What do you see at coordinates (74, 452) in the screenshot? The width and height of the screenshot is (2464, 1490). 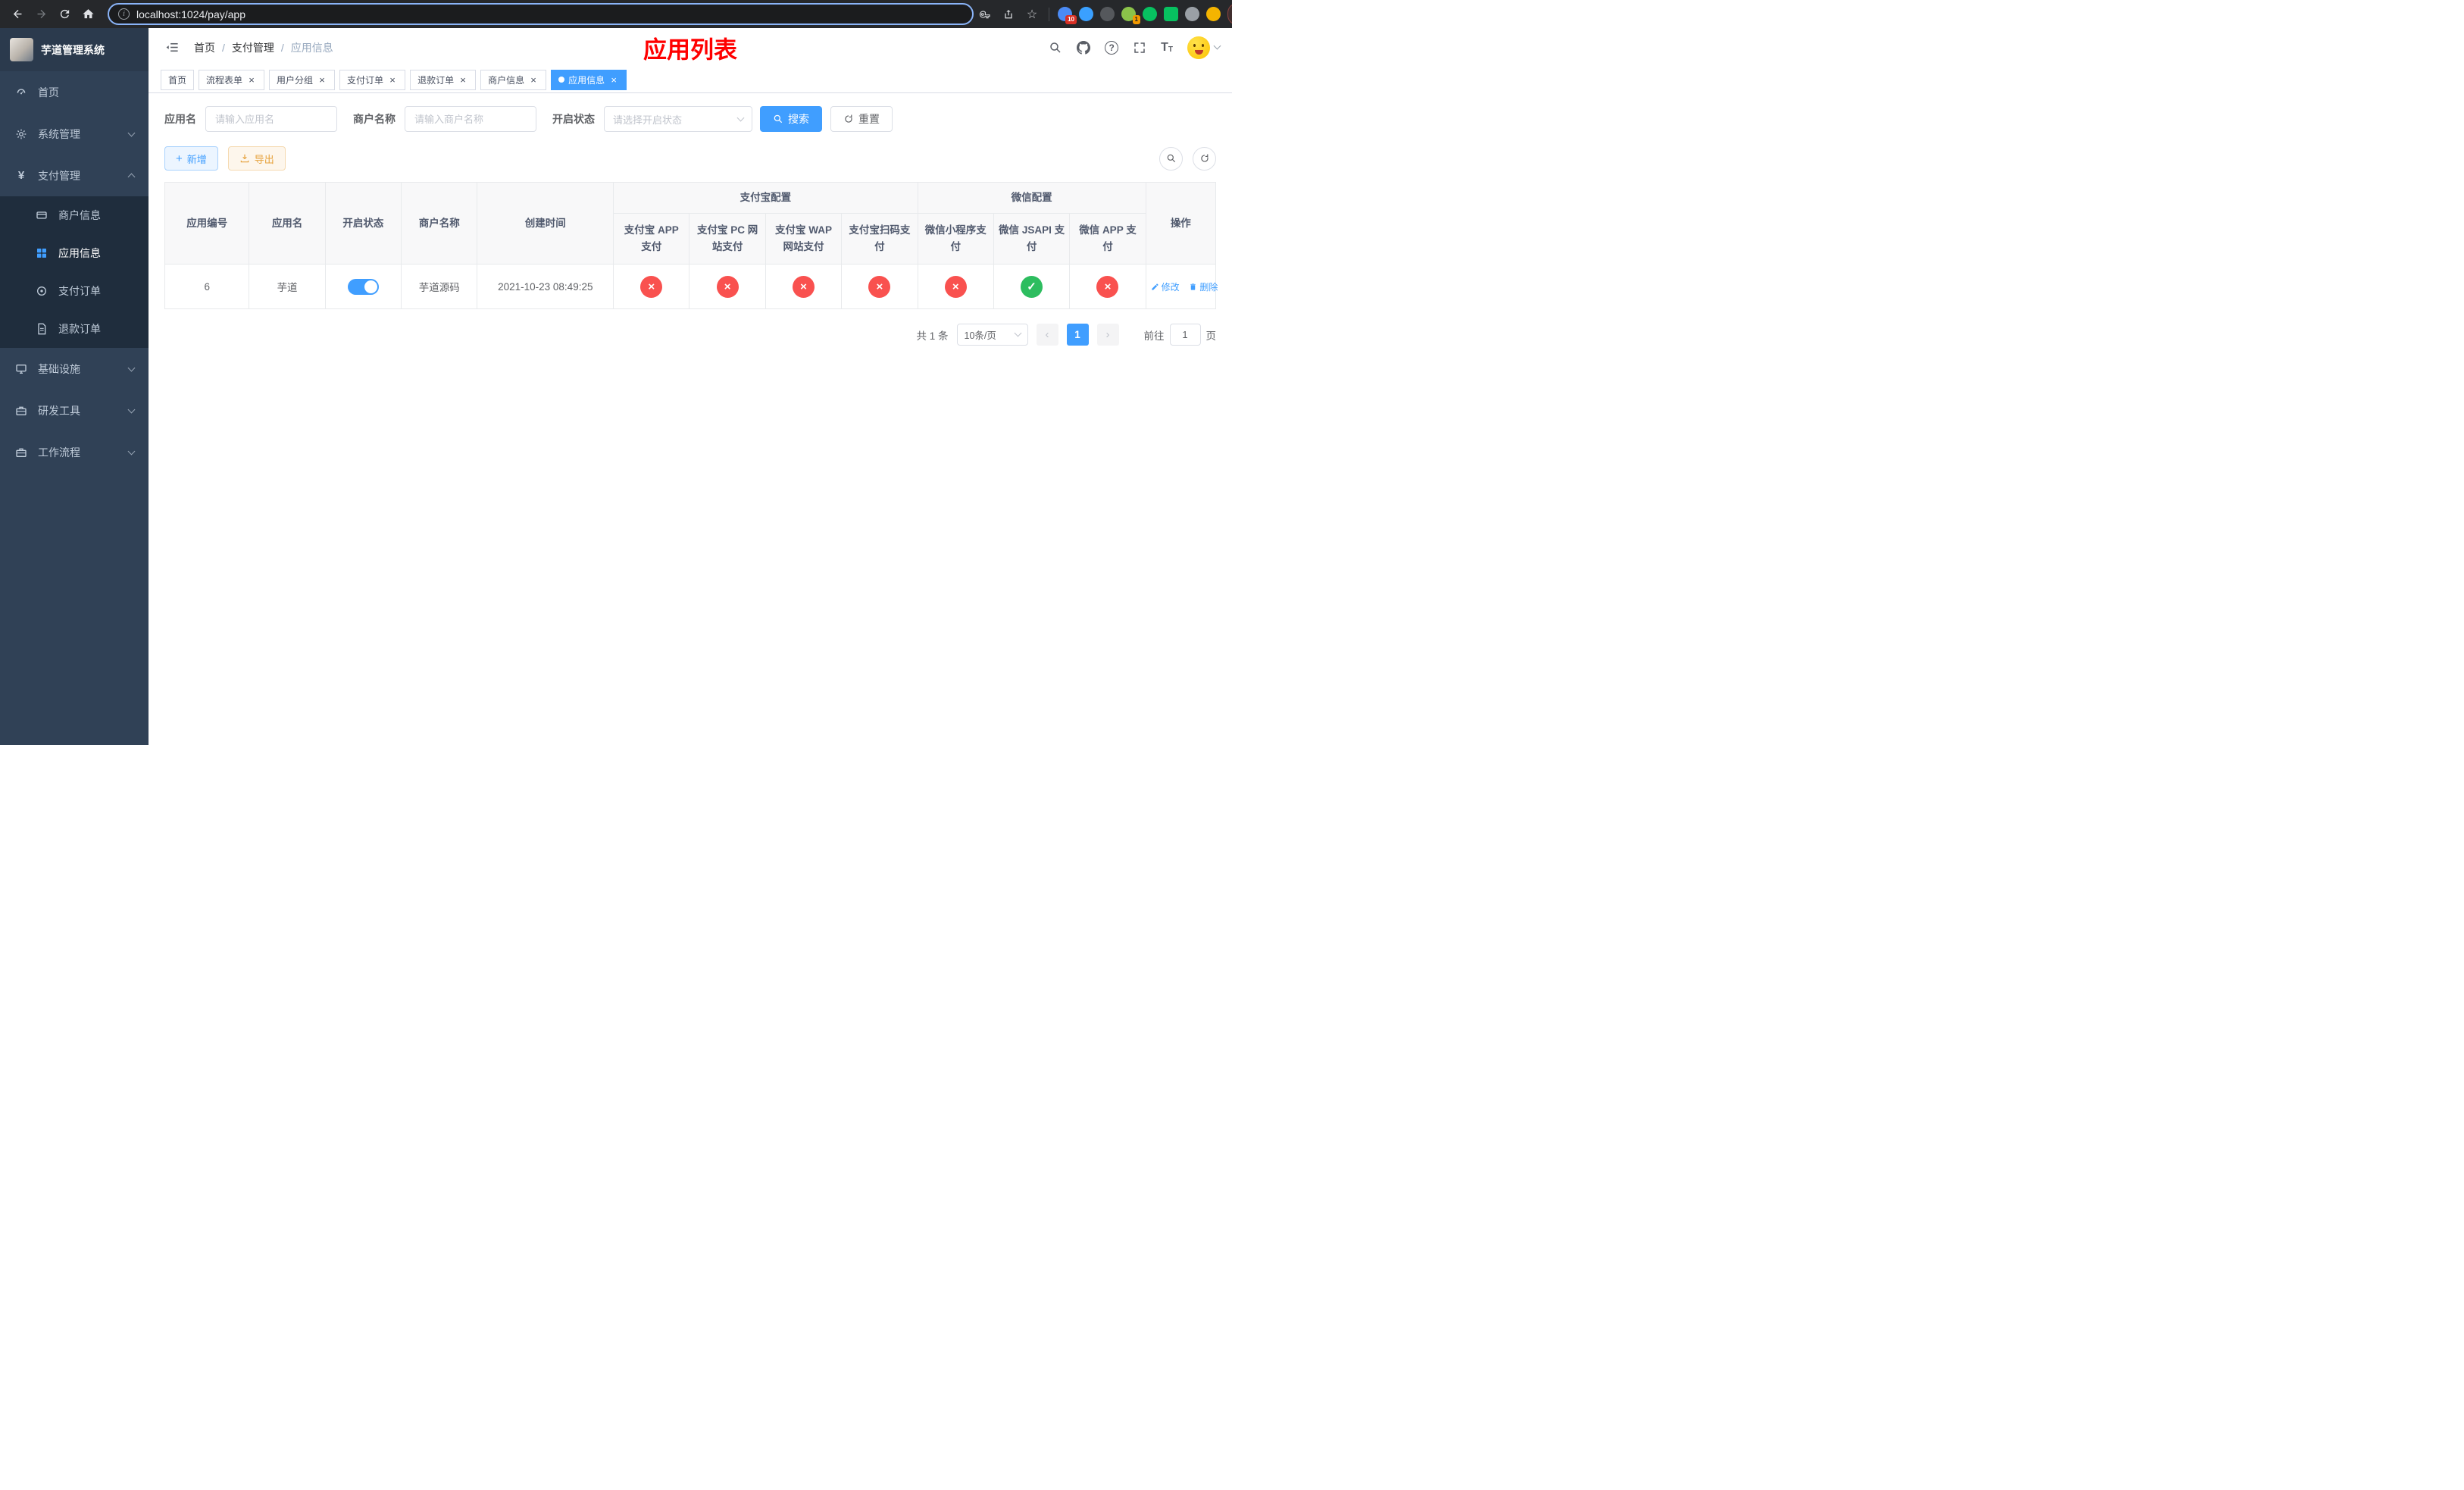 I see `sidebar-item-workflow: 工作流程` at bounding box center [74, 452].